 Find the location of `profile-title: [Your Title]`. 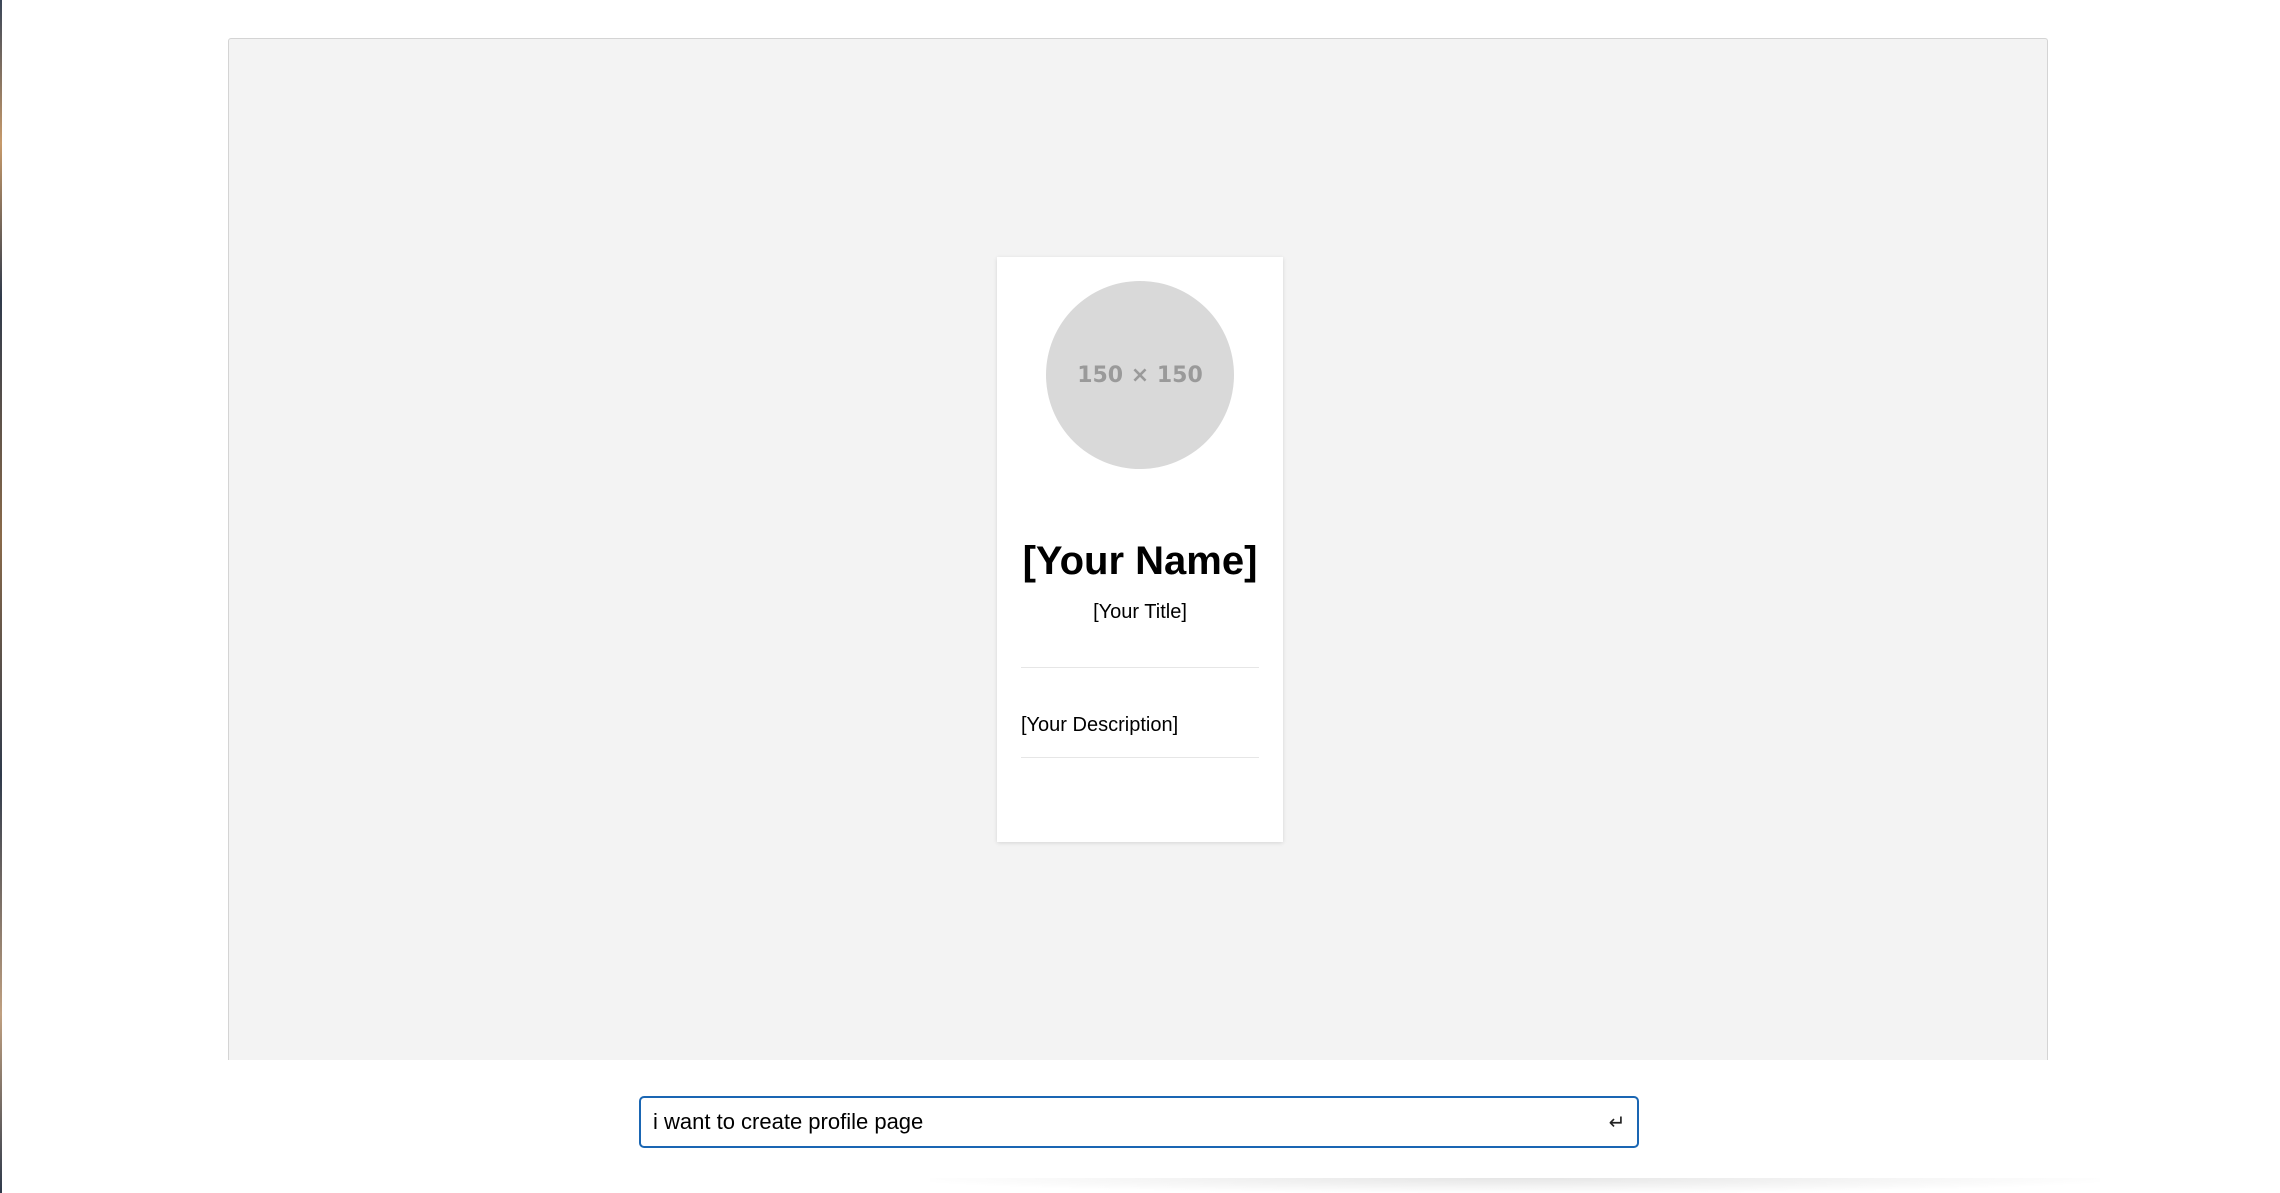

profile-title: [Your Title] is located at coordinates (1140, 612).